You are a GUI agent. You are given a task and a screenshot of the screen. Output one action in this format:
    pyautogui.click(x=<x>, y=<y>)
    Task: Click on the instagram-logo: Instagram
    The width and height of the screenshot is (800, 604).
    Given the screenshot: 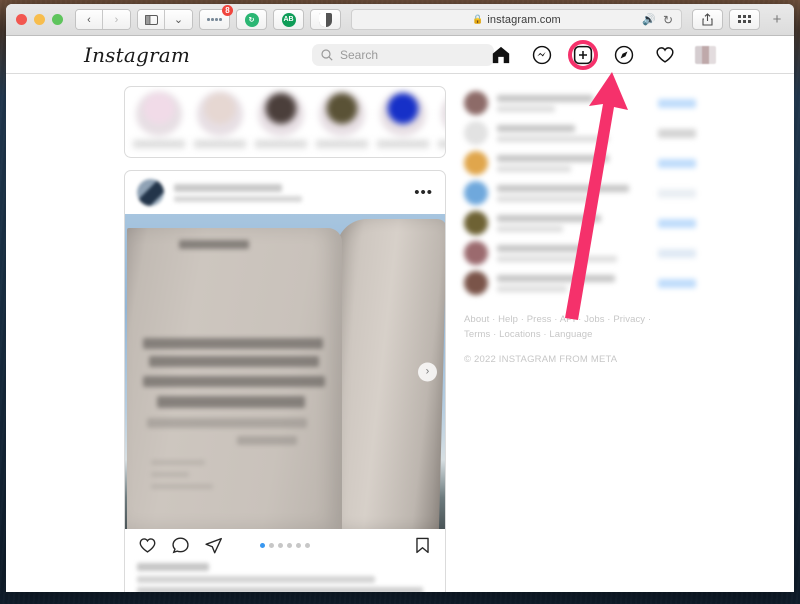 What is the action you would take?
    pyautogui.click(x=137, y=55)
    